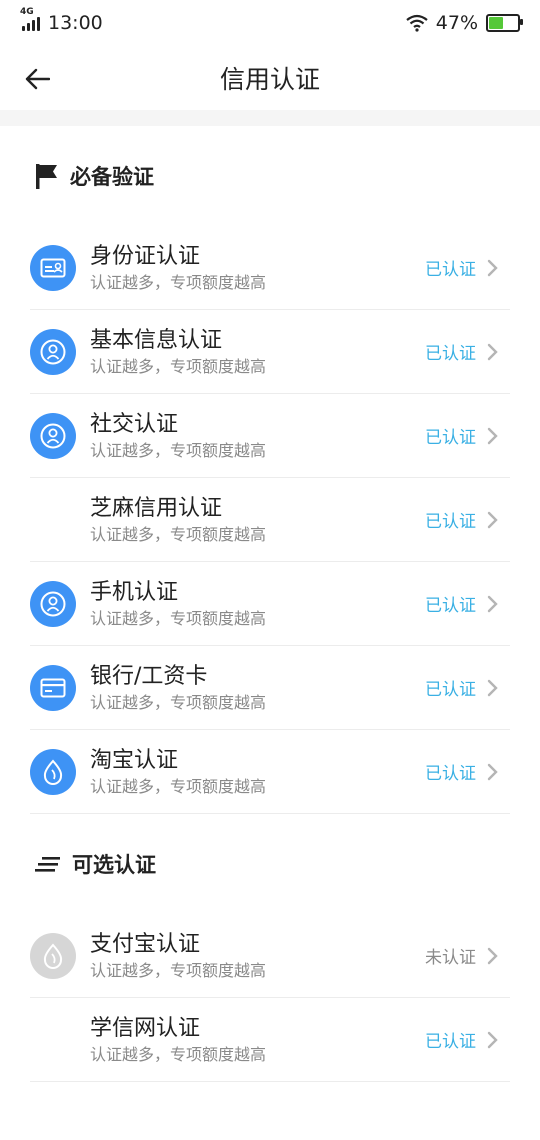  What do you see at coordinates (456, 23) in the screenshot?
I see `battery-percent: 47%` at bounding box center [456, 23].